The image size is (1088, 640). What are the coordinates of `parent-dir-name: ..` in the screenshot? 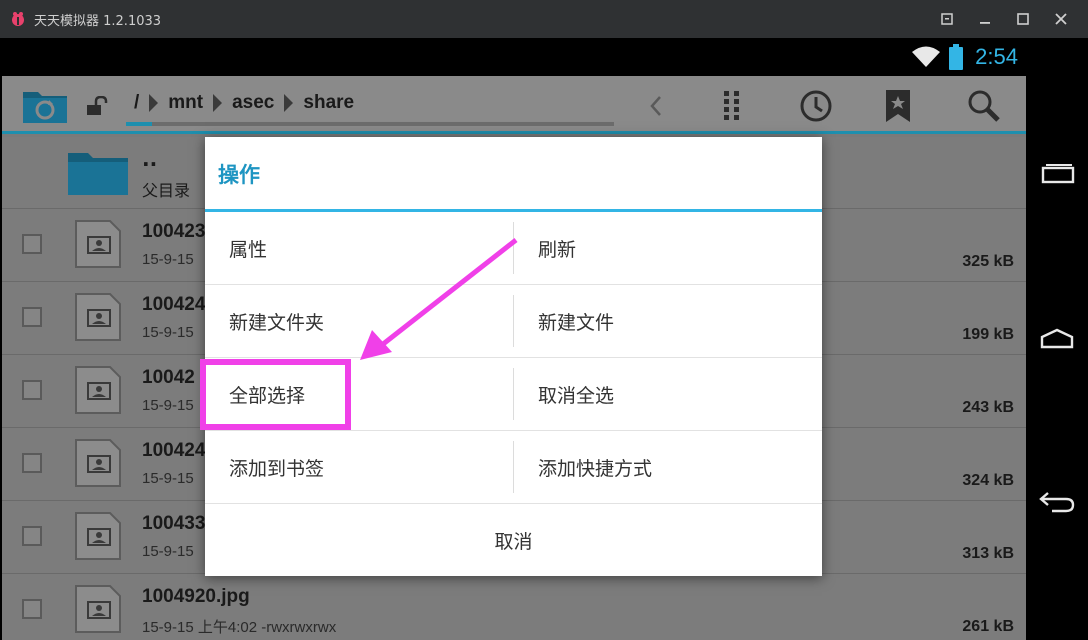 It's located at (150, 159).